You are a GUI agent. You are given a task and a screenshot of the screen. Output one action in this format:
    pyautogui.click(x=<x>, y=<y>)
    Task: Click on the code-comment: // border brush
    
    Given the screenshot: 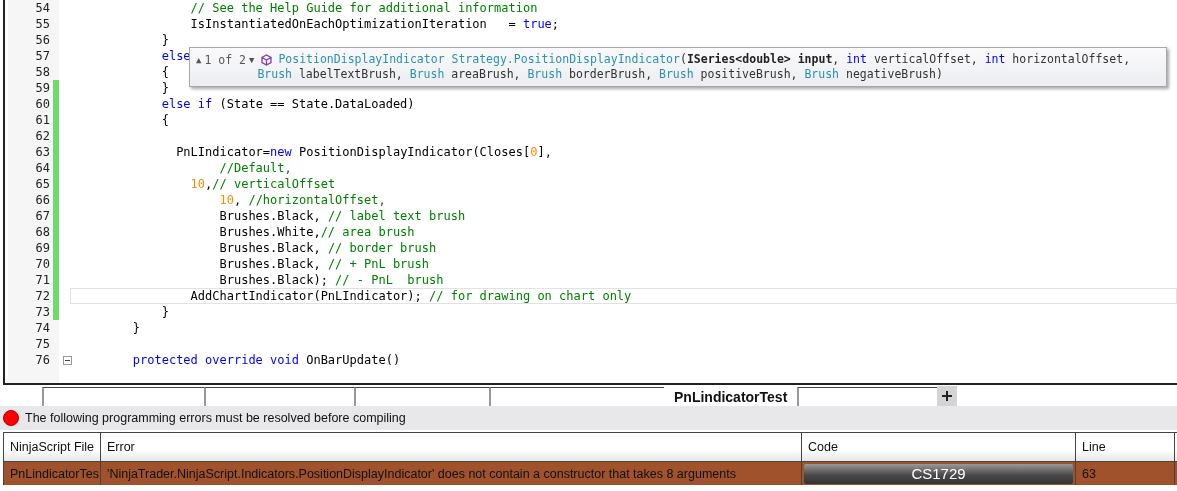 What is the action you would take?
    pyautogui.click(x=382, y=248)
    